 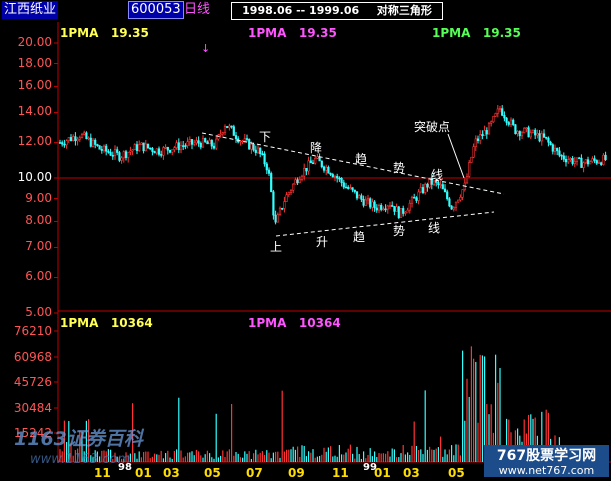 What do you see at coordinates (38, 220) in the screenshot?
I see `price-tick-label: 8.00` at bounding box center [38, 220].